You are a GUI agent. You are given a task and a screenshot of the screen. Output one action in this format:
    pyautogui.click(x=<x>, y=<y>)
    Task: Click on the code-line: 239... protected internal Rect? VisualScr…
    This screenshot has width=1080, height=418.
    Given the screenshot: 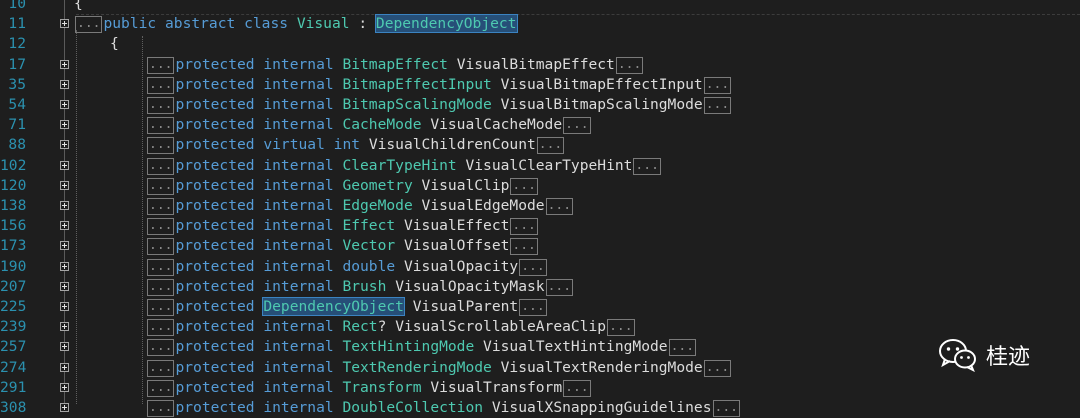 What is the action you would take?
    pyautogui.click(x=540, y=327)
    